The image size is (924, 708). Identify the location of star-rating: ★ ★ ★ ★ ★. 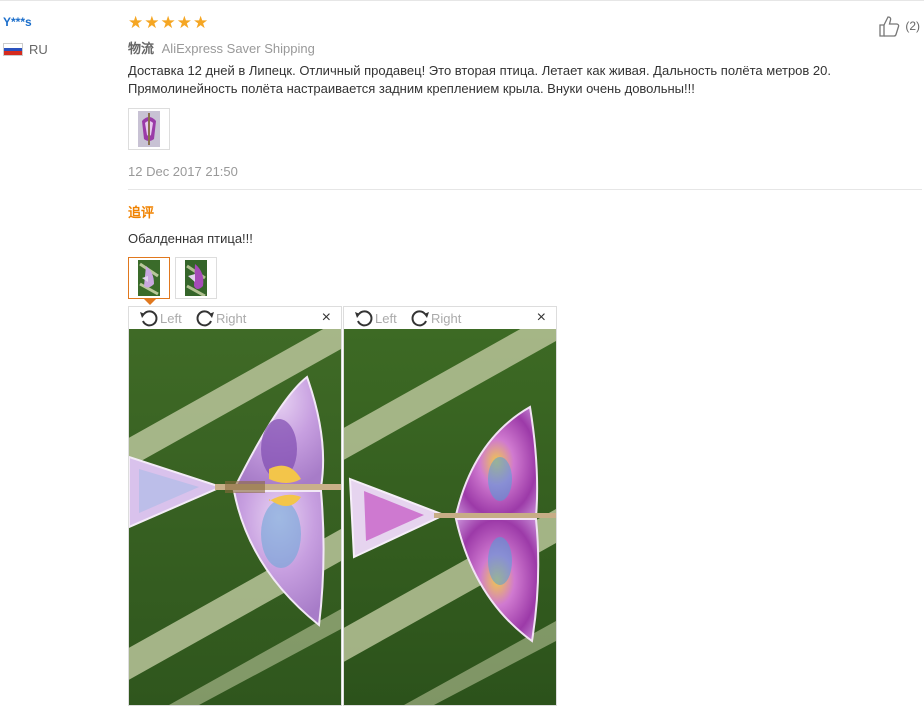
(168, 23).